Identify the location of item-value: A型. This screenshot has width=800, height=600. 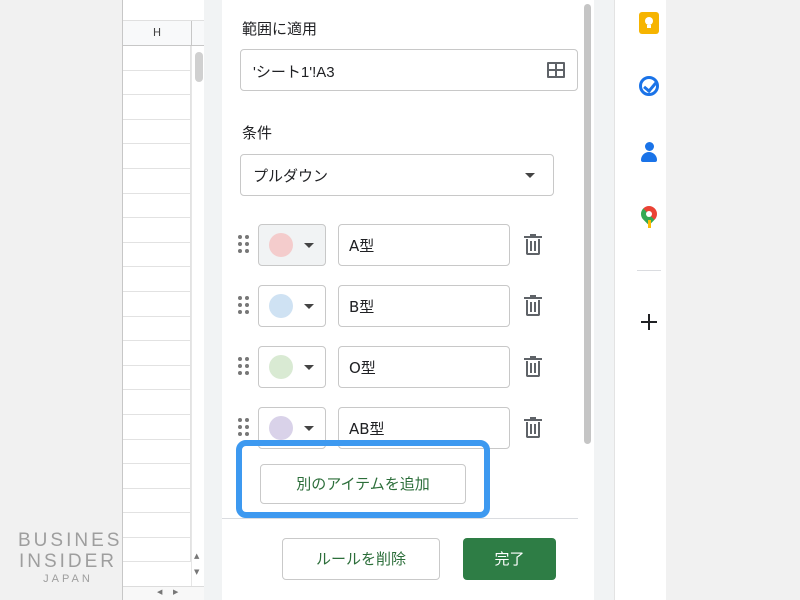
(362, 246).